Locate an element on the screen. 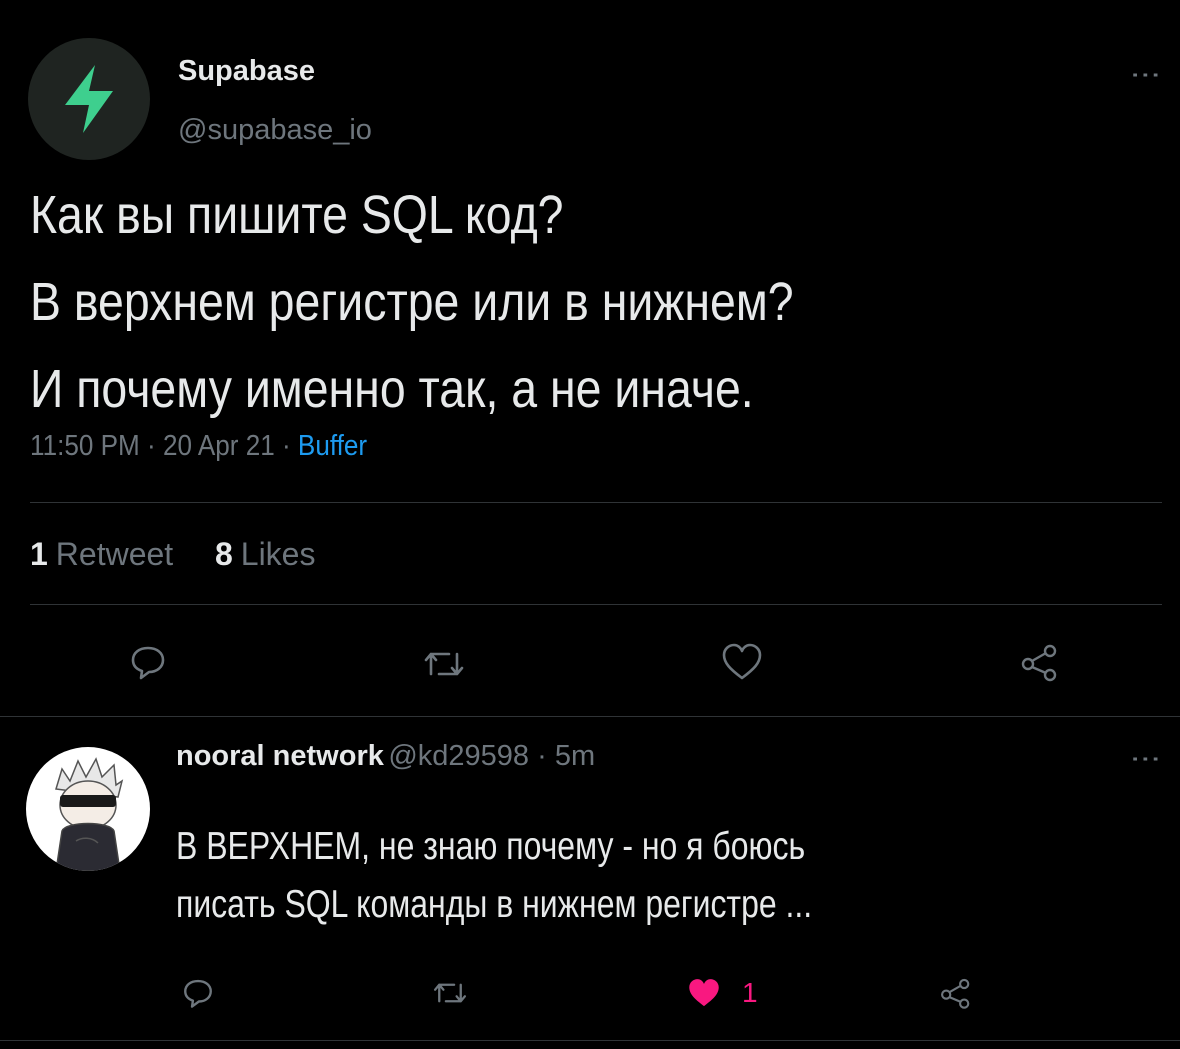 This screenshot has height=1049, width=1180. tweet-stats: 1 Retweet 8 Likes is located at coordinates (172, 554).